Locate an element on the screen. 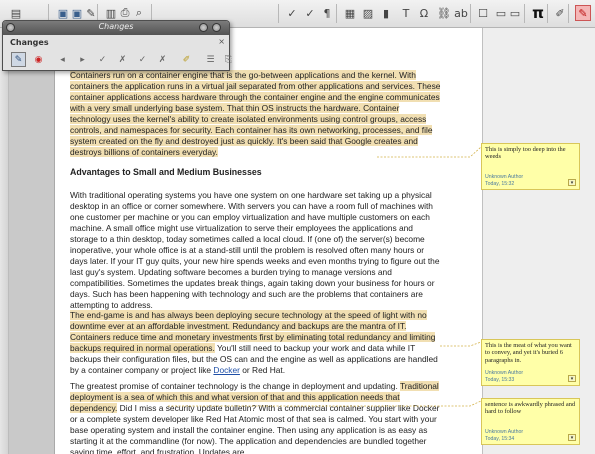 Image resolution: width=595 pixels, height=454 pixels. hyperlink-icon: ⛓ is located at coordinates (444, 13).